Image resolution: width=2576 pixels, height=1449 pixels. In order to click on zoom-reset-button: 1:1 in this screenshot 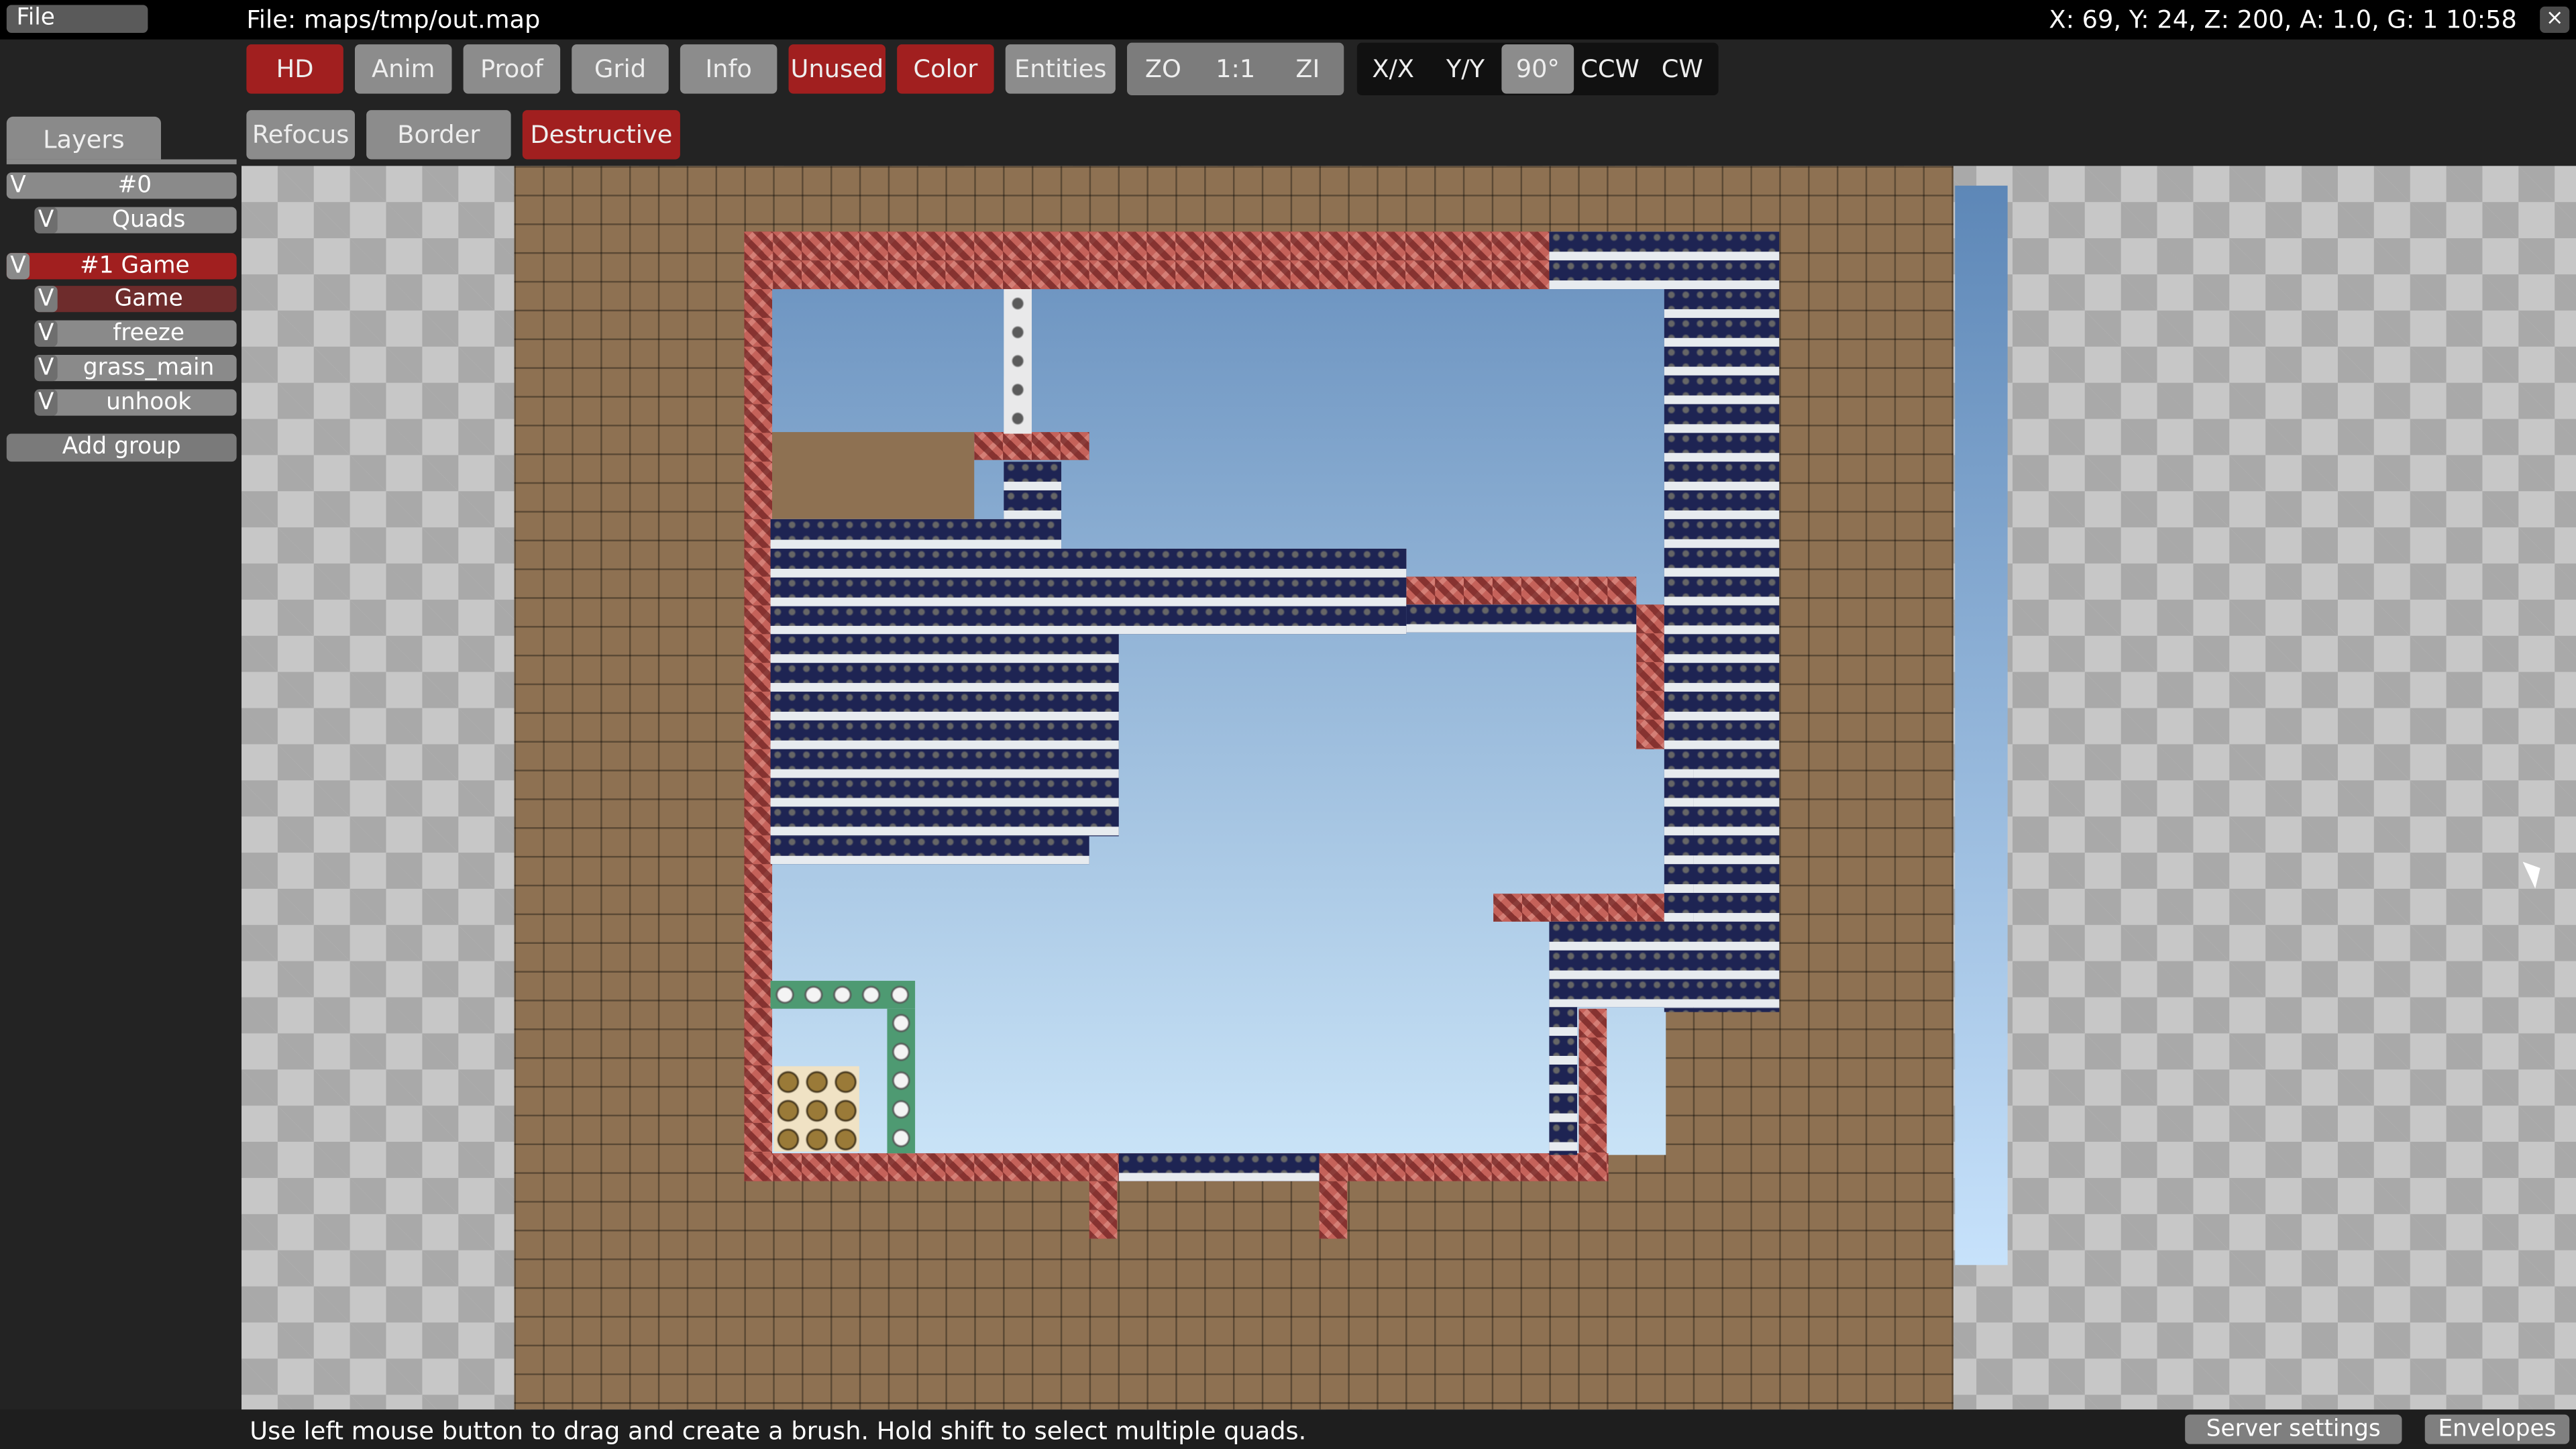, I will do `click(1235, 68)`.